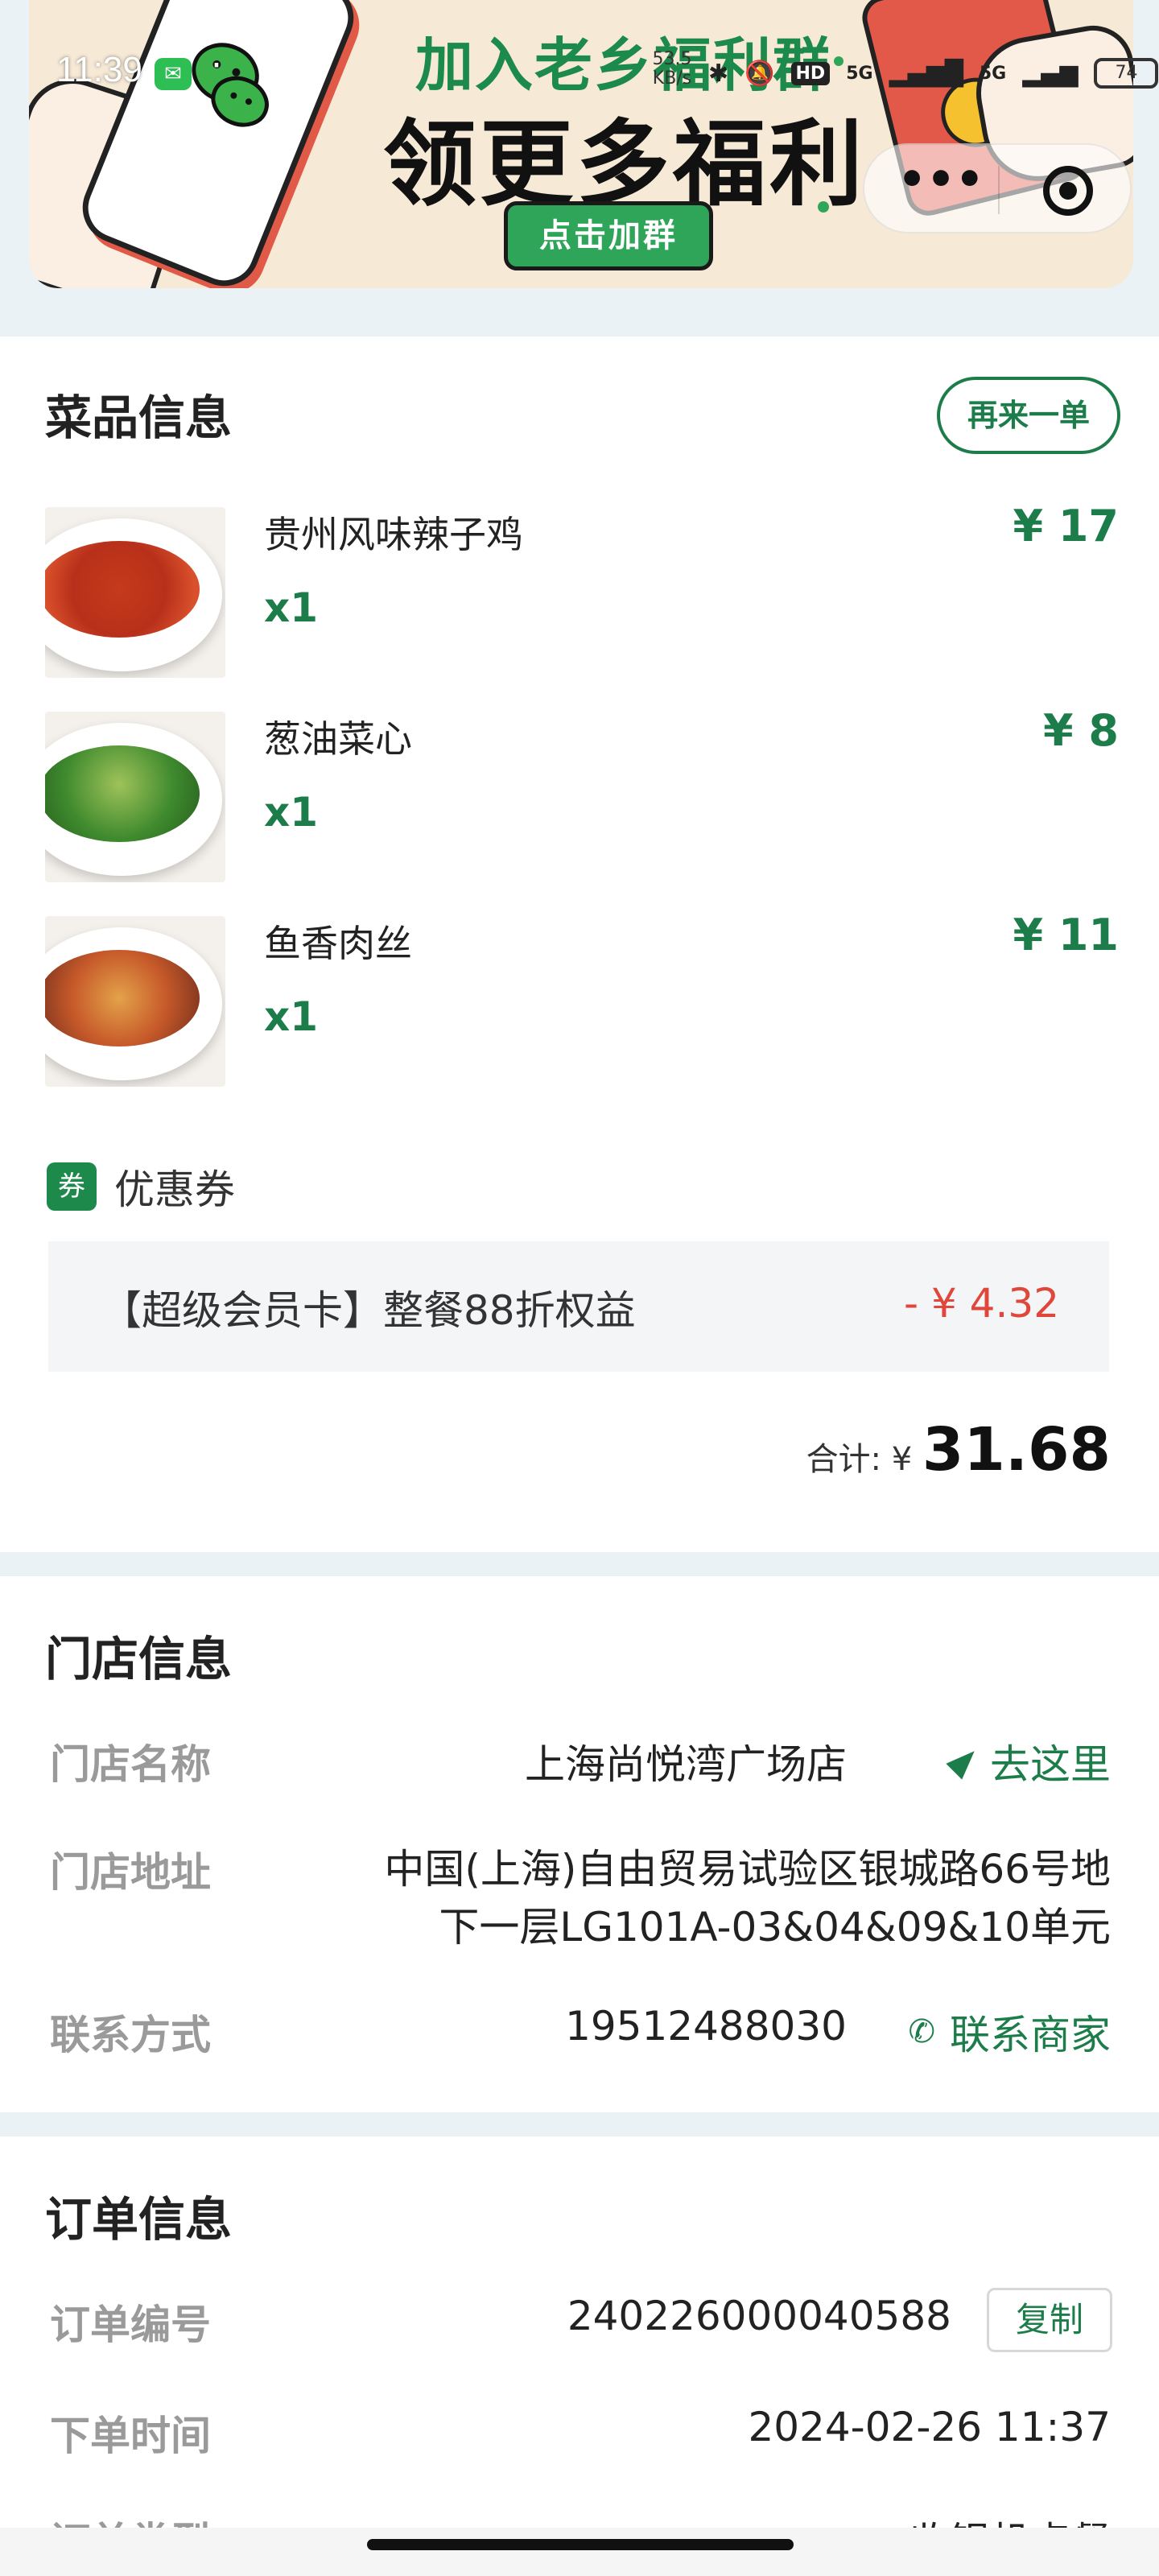  What do you see at coordinates (686, 1765) in the screenshot?
I see `store-name-value: 上海尚悦湾广场店` at bounding box center [686, 1765].